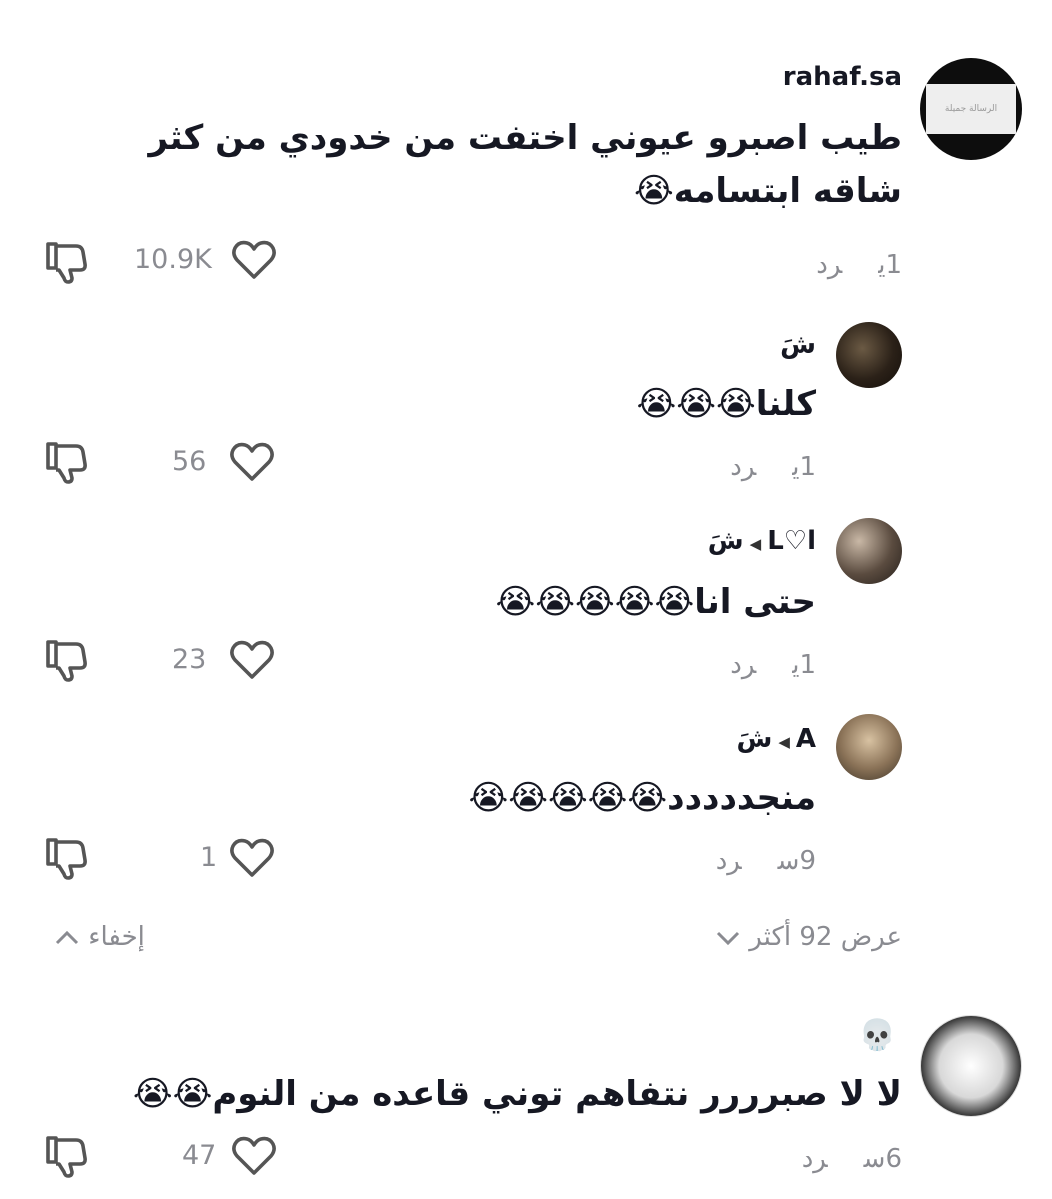 The height and width of the screenshot is (1199, 1052). What do you see at coordinates (755, 602) in the screenshot?
I see `comment-body: حتى انا` at bounding box center [755, 602].